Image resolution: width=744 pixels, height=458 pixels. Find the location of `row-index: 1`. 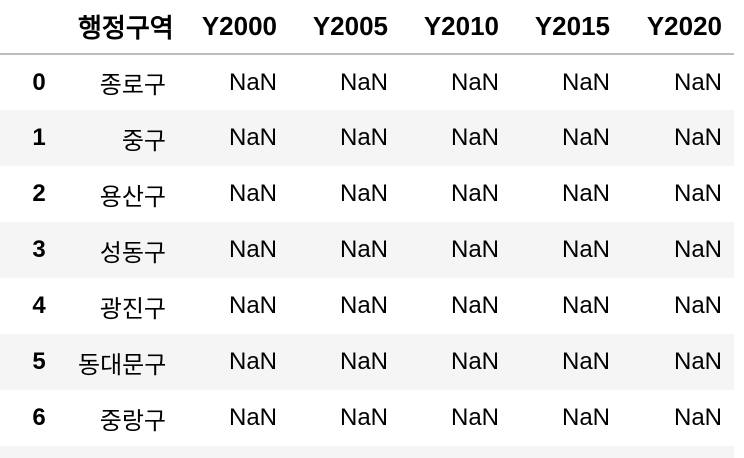

row-index: 1 is located at coordinates (39, 137).